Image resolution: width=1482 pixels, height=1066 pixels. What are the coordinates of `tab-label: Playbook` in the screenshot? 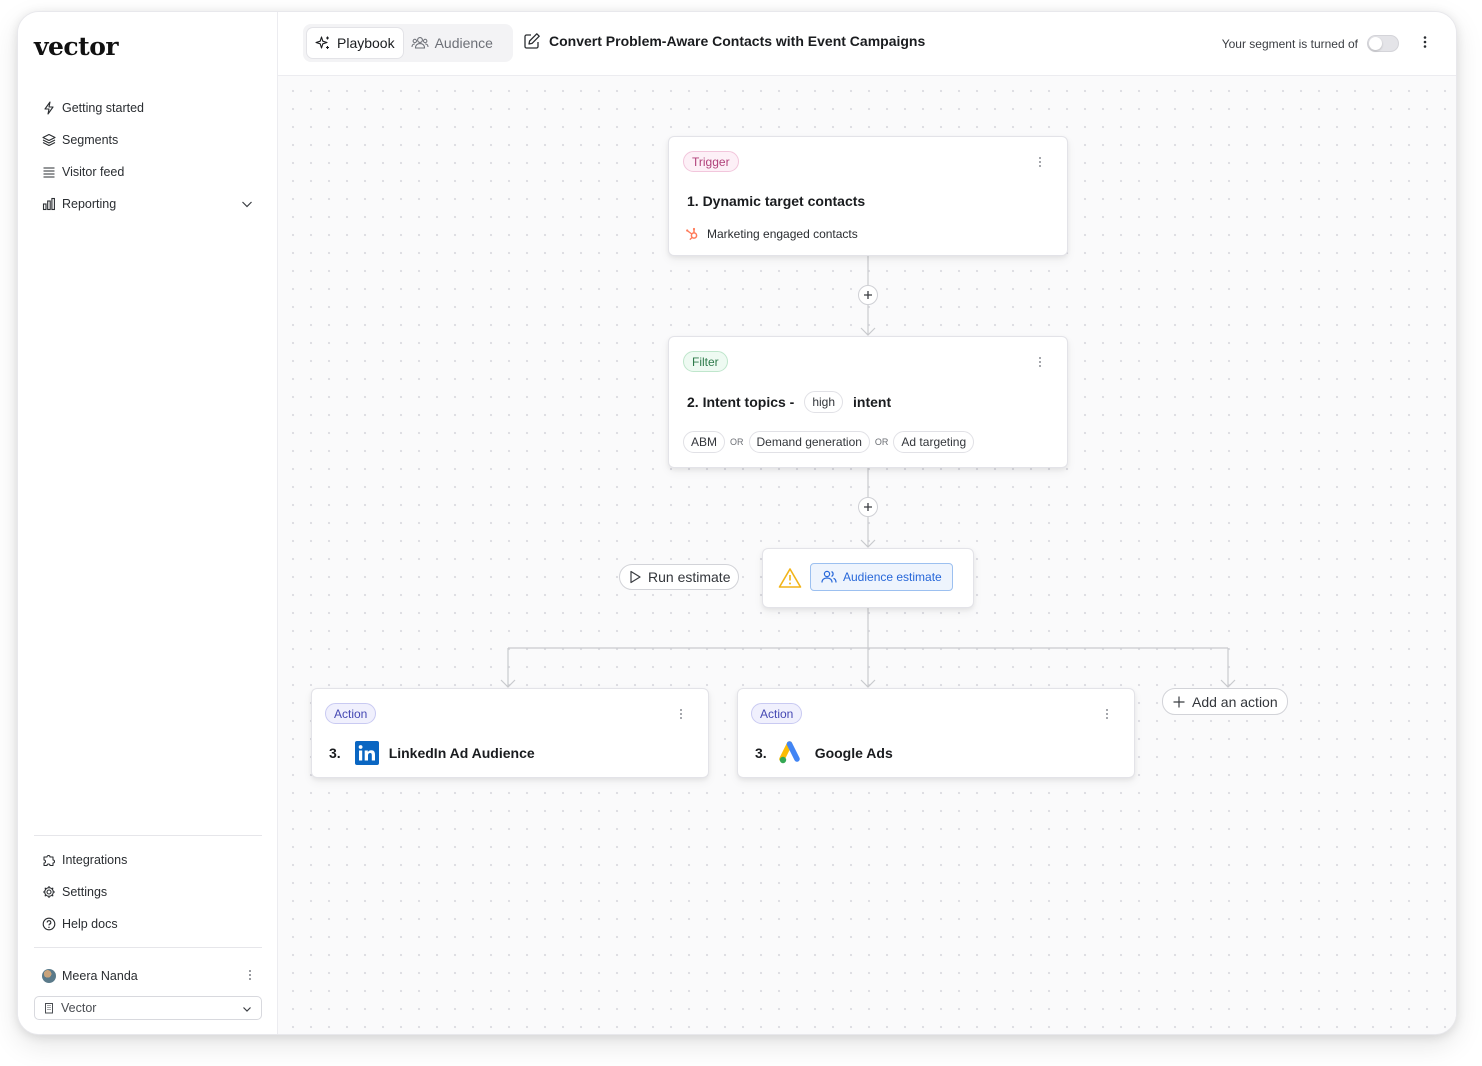 It's located at (366, 43).